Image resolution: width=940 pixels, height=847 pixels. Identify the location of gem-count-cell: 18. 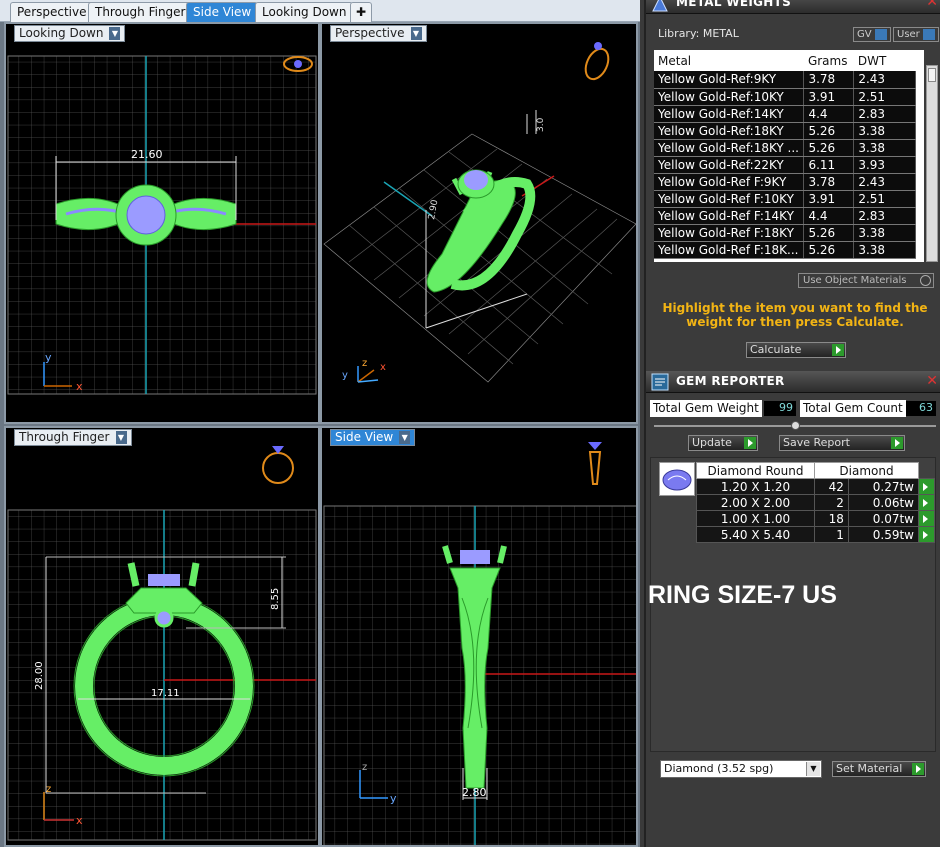
(831, 518).